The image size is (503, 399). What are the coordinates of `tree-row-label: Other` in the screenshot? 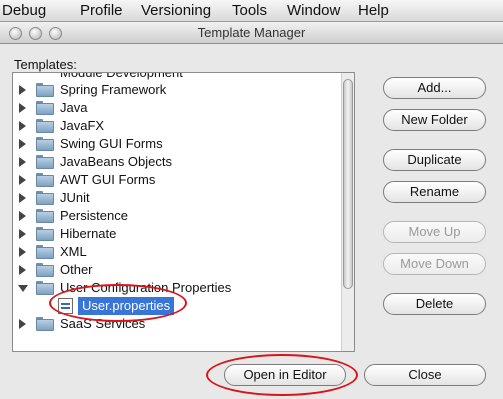 It's located at (76, 269).